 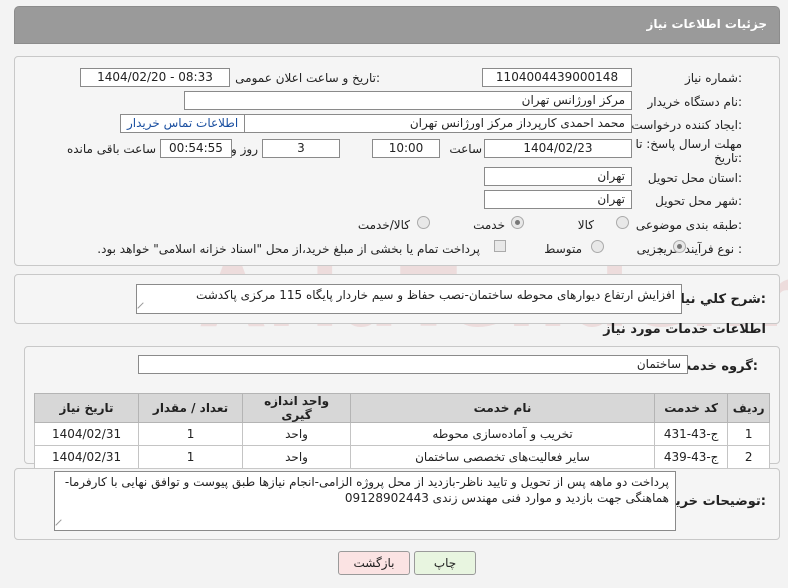 What do you see at coordinates (244, 149) in the screenshot?
I see `days-label: روز و` at bounding box center [244, 149].